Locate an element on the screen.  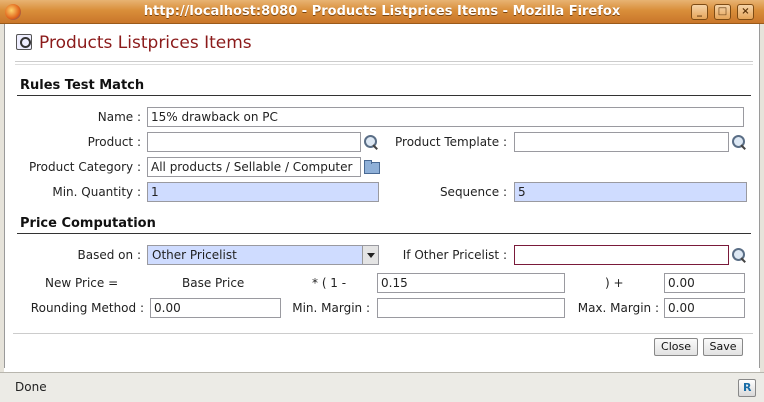
header-divider is located at coordinates (384, 61).